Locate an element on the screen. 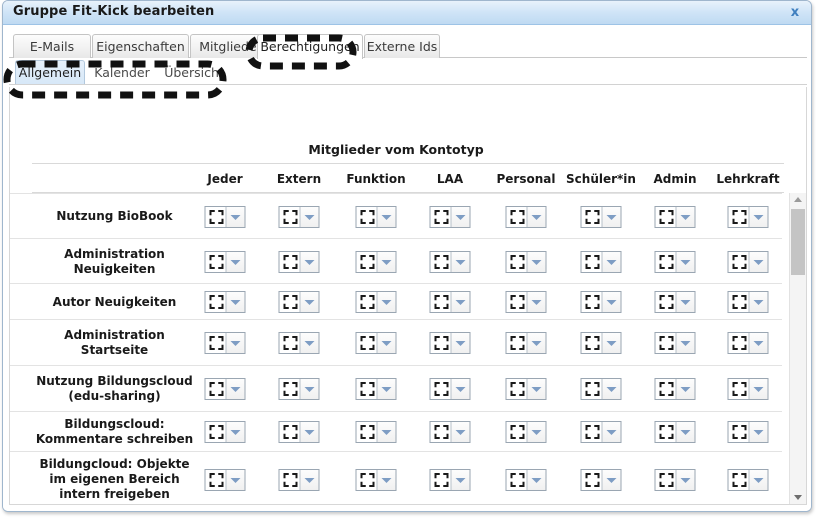  permission-select-r5-c3 is located at coordinates (450, 432).